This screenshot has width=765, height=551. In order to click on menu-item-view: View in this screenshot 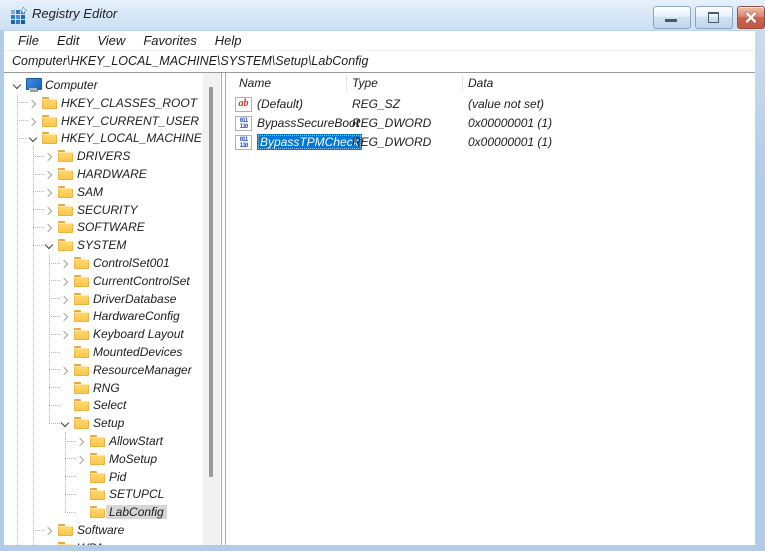, I will do `click(111, 41)`.